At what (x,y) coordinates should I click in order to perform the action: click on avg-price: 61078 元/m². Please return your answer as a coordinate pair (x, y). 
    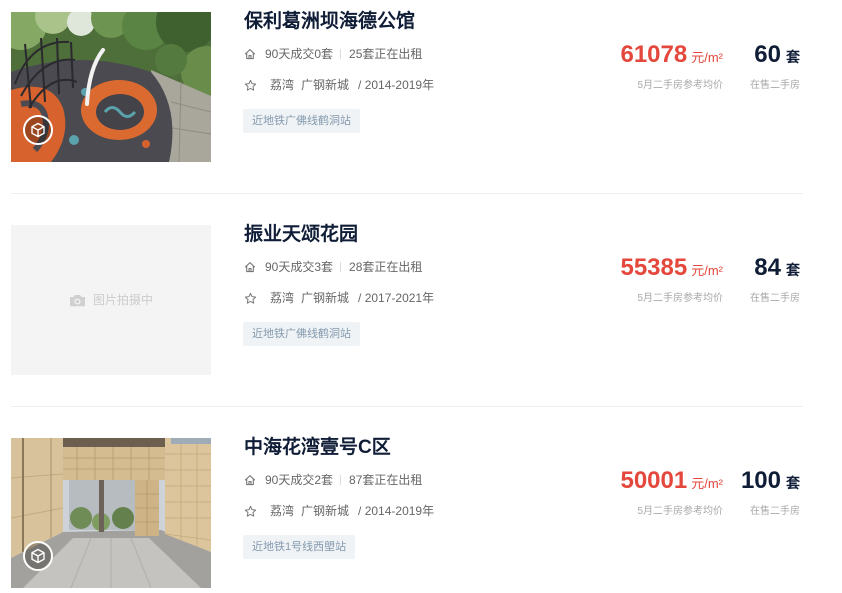
    Looking at the image, I should click on (671, 55).